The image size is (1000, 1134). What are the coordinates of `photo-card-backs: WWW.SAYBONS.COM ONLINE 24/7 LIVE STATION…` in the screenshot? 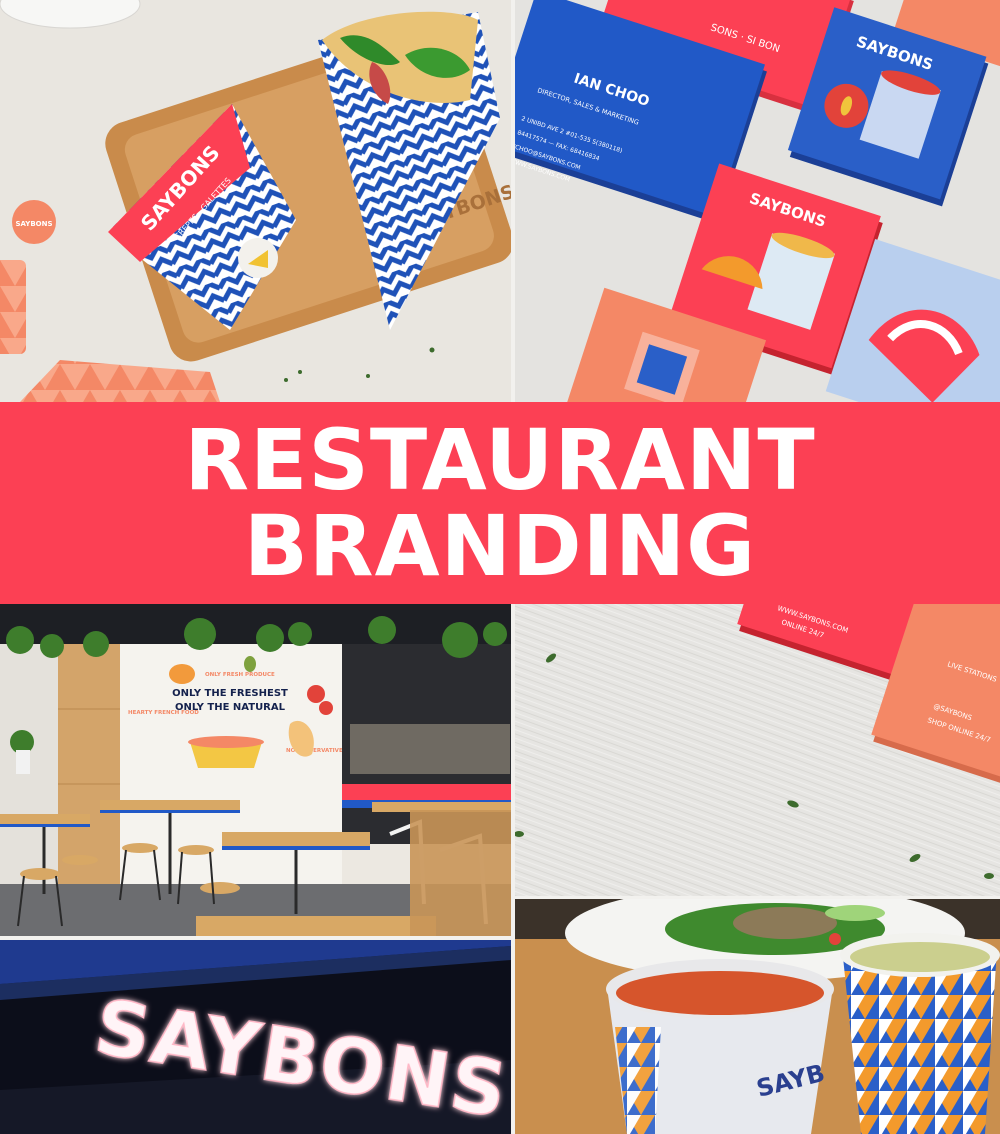 It's located at (757, 750).